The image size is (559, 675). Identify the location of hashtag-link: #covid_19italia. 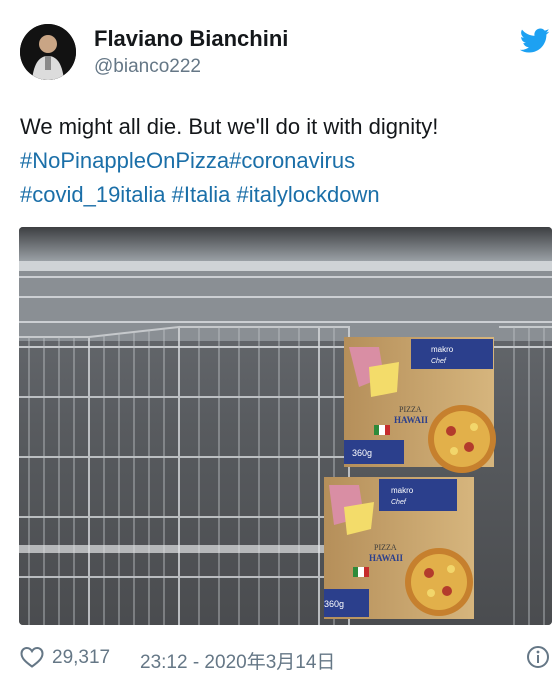
(93, 194).